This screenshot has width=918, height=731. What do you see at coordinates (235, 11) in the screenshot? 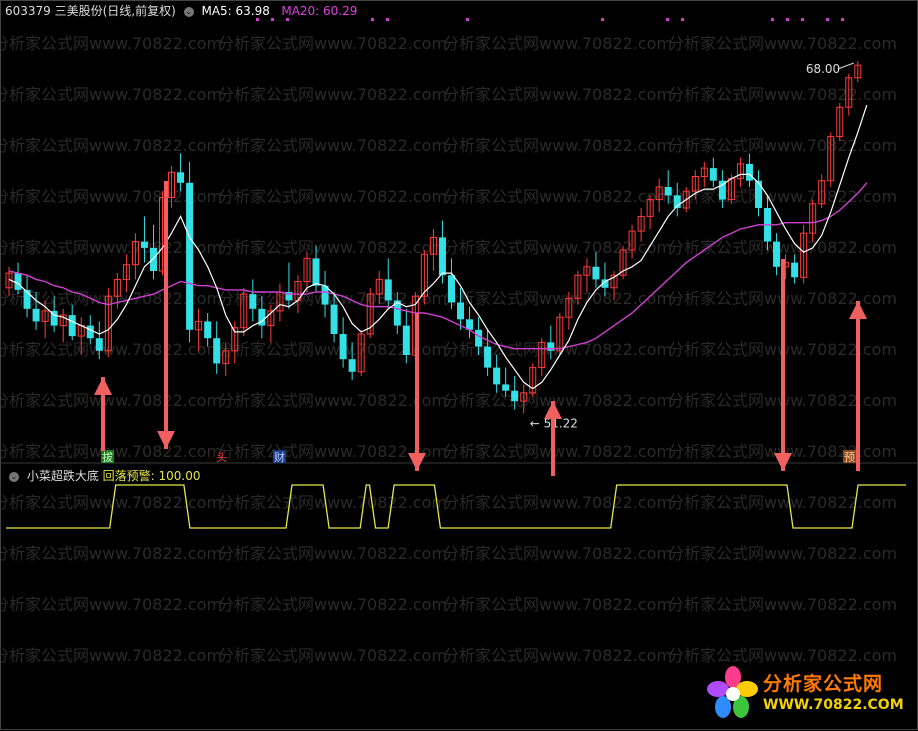
I see `ma5-label: MA5: 63.98` at bounding box center [235, 11].